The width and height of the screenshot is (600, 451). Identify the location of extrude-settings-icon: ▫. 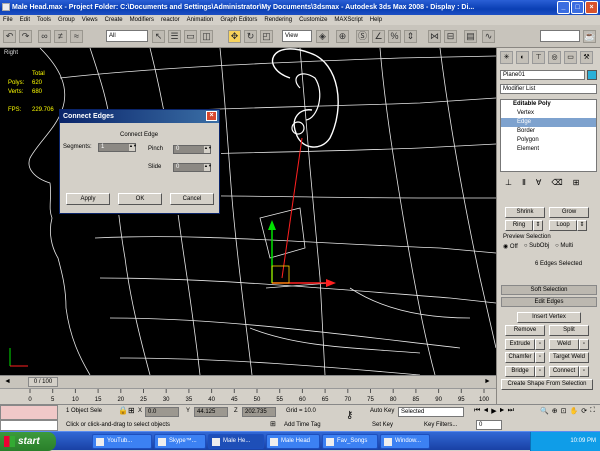
(540, 344).